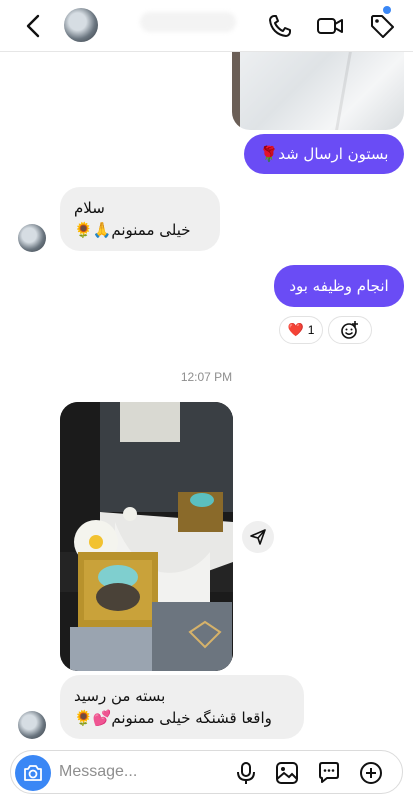  Describe the element at coordinates (206, 377) in the screenshot. I see `timestamp: 12:07 PM` at that location.